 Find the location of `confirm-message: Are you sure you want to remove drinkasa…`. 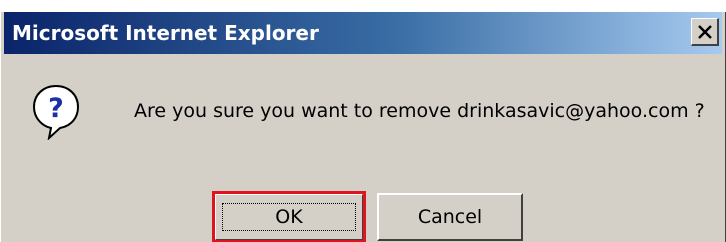

confirm-message: Are you sure you want to remove drinkasa… is located at coordinates (419, 111).